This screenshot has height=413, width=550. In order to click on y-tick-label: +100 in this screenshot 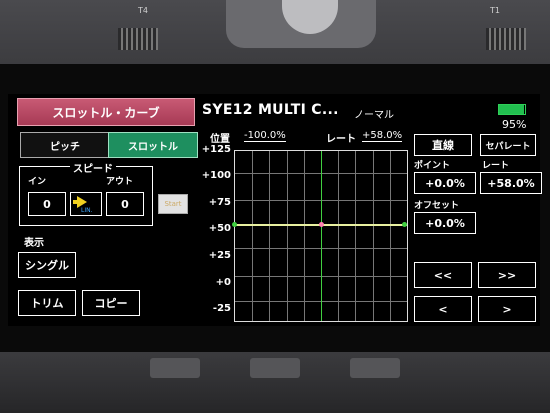, I will do `click(216, 175)`.